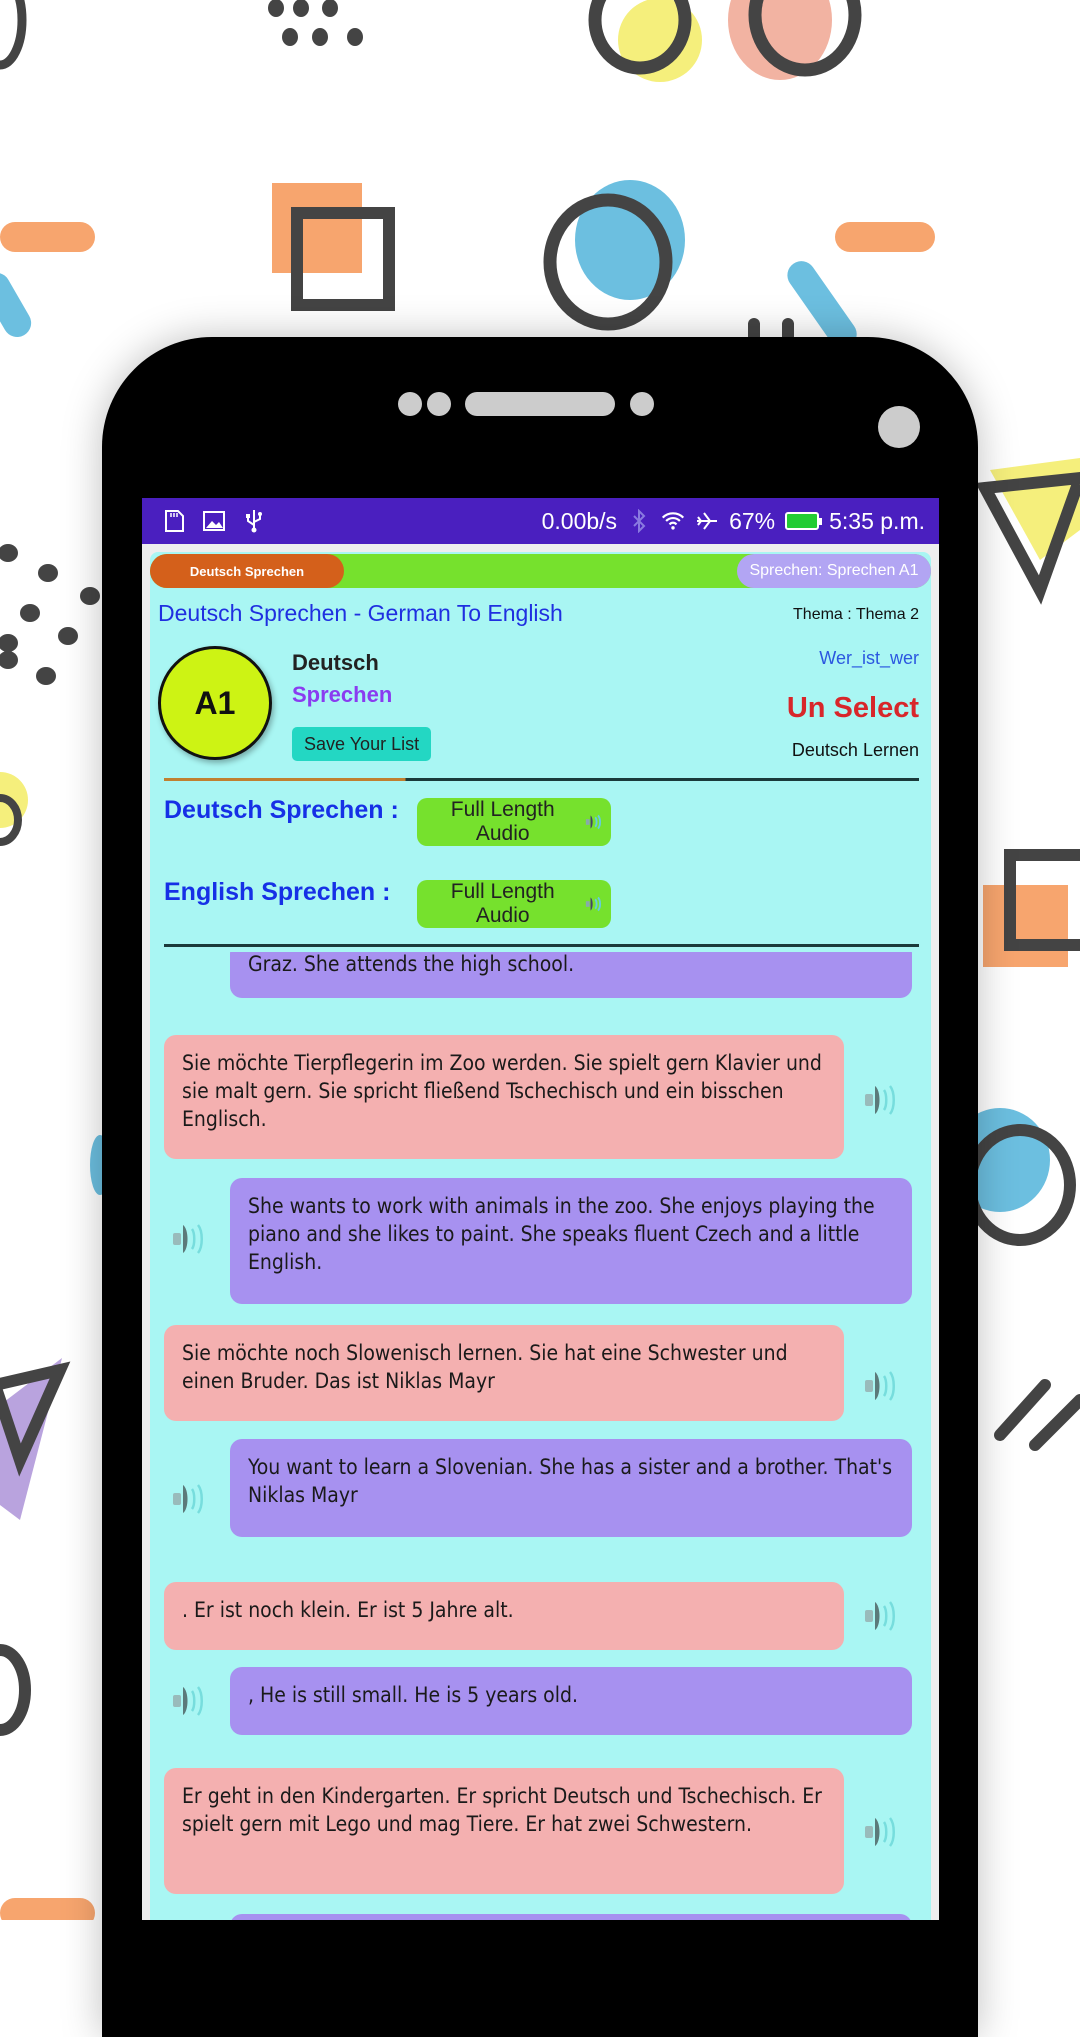 The height and width of the screenshot is (2037, 1080). I want to click on battery-icon, so click(804, 521).